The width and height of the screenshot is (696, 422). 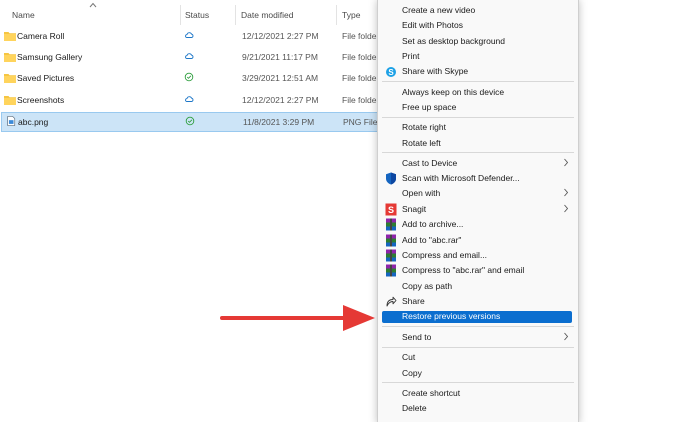 I want to click on menu-item-cut: Cut, so click(x=478, y=357).